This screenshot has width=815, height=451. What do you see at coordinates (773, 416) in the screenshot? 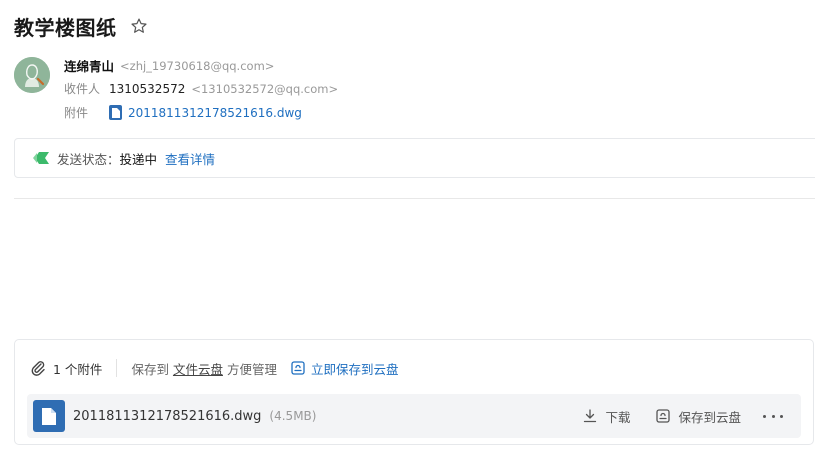
I see `more-options-icon` at bounding box center [773, 416].